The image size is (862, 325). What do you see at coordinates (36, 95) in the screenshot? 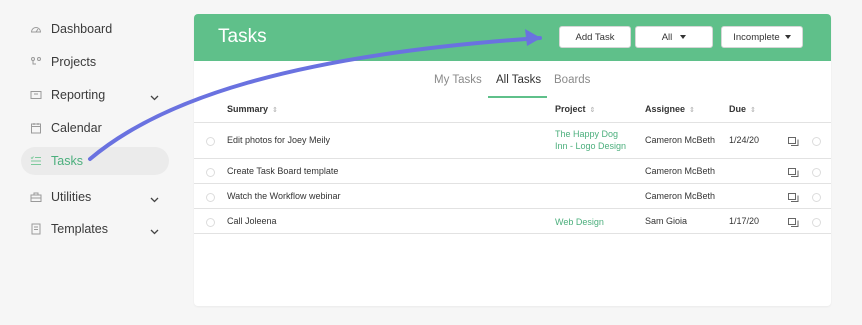
I see `reporting-icon` at bounding box center [36, 95].